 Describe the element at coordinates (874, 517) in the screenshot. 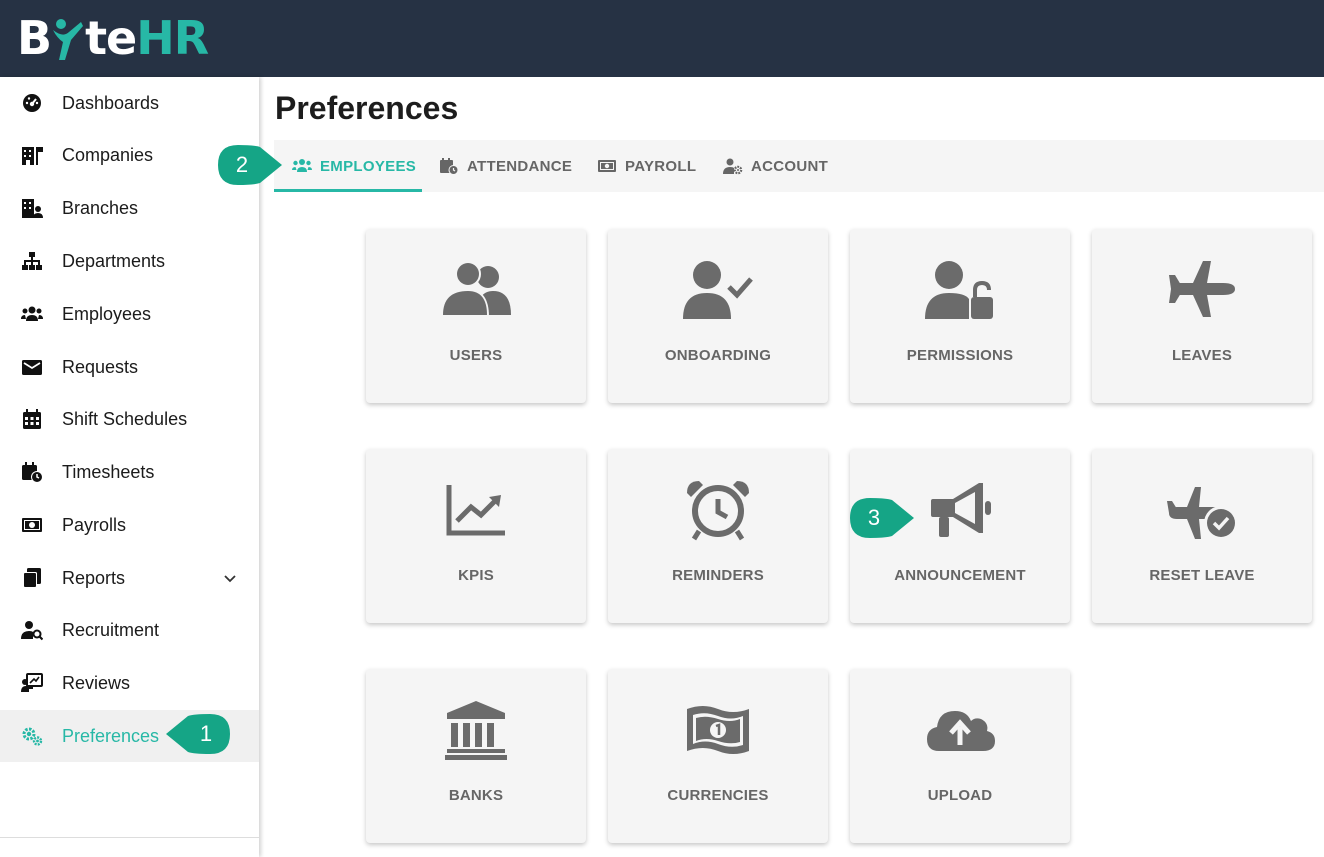

I see `callout-number: 3` at that location.